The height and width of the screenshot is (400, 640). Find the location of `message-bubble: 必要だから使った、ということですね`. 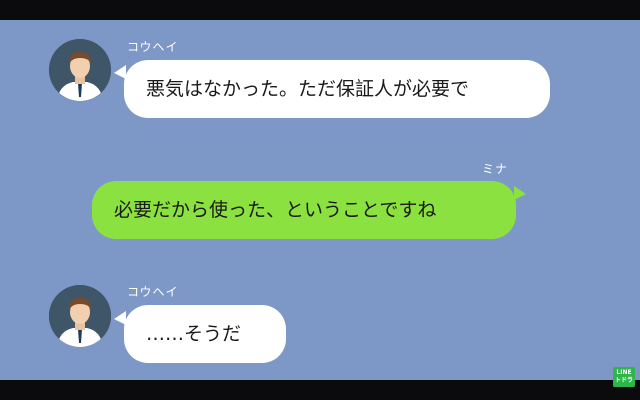

message-bubble: 必要だから使った、ということですね is located at coordinates (304, 210).